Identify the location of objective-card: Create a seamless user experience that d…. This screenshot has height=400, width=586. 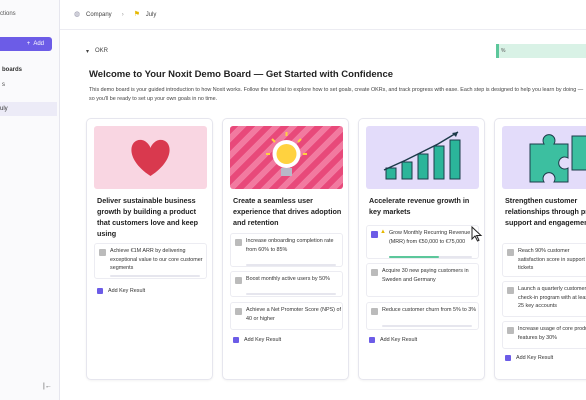
(285, 249).